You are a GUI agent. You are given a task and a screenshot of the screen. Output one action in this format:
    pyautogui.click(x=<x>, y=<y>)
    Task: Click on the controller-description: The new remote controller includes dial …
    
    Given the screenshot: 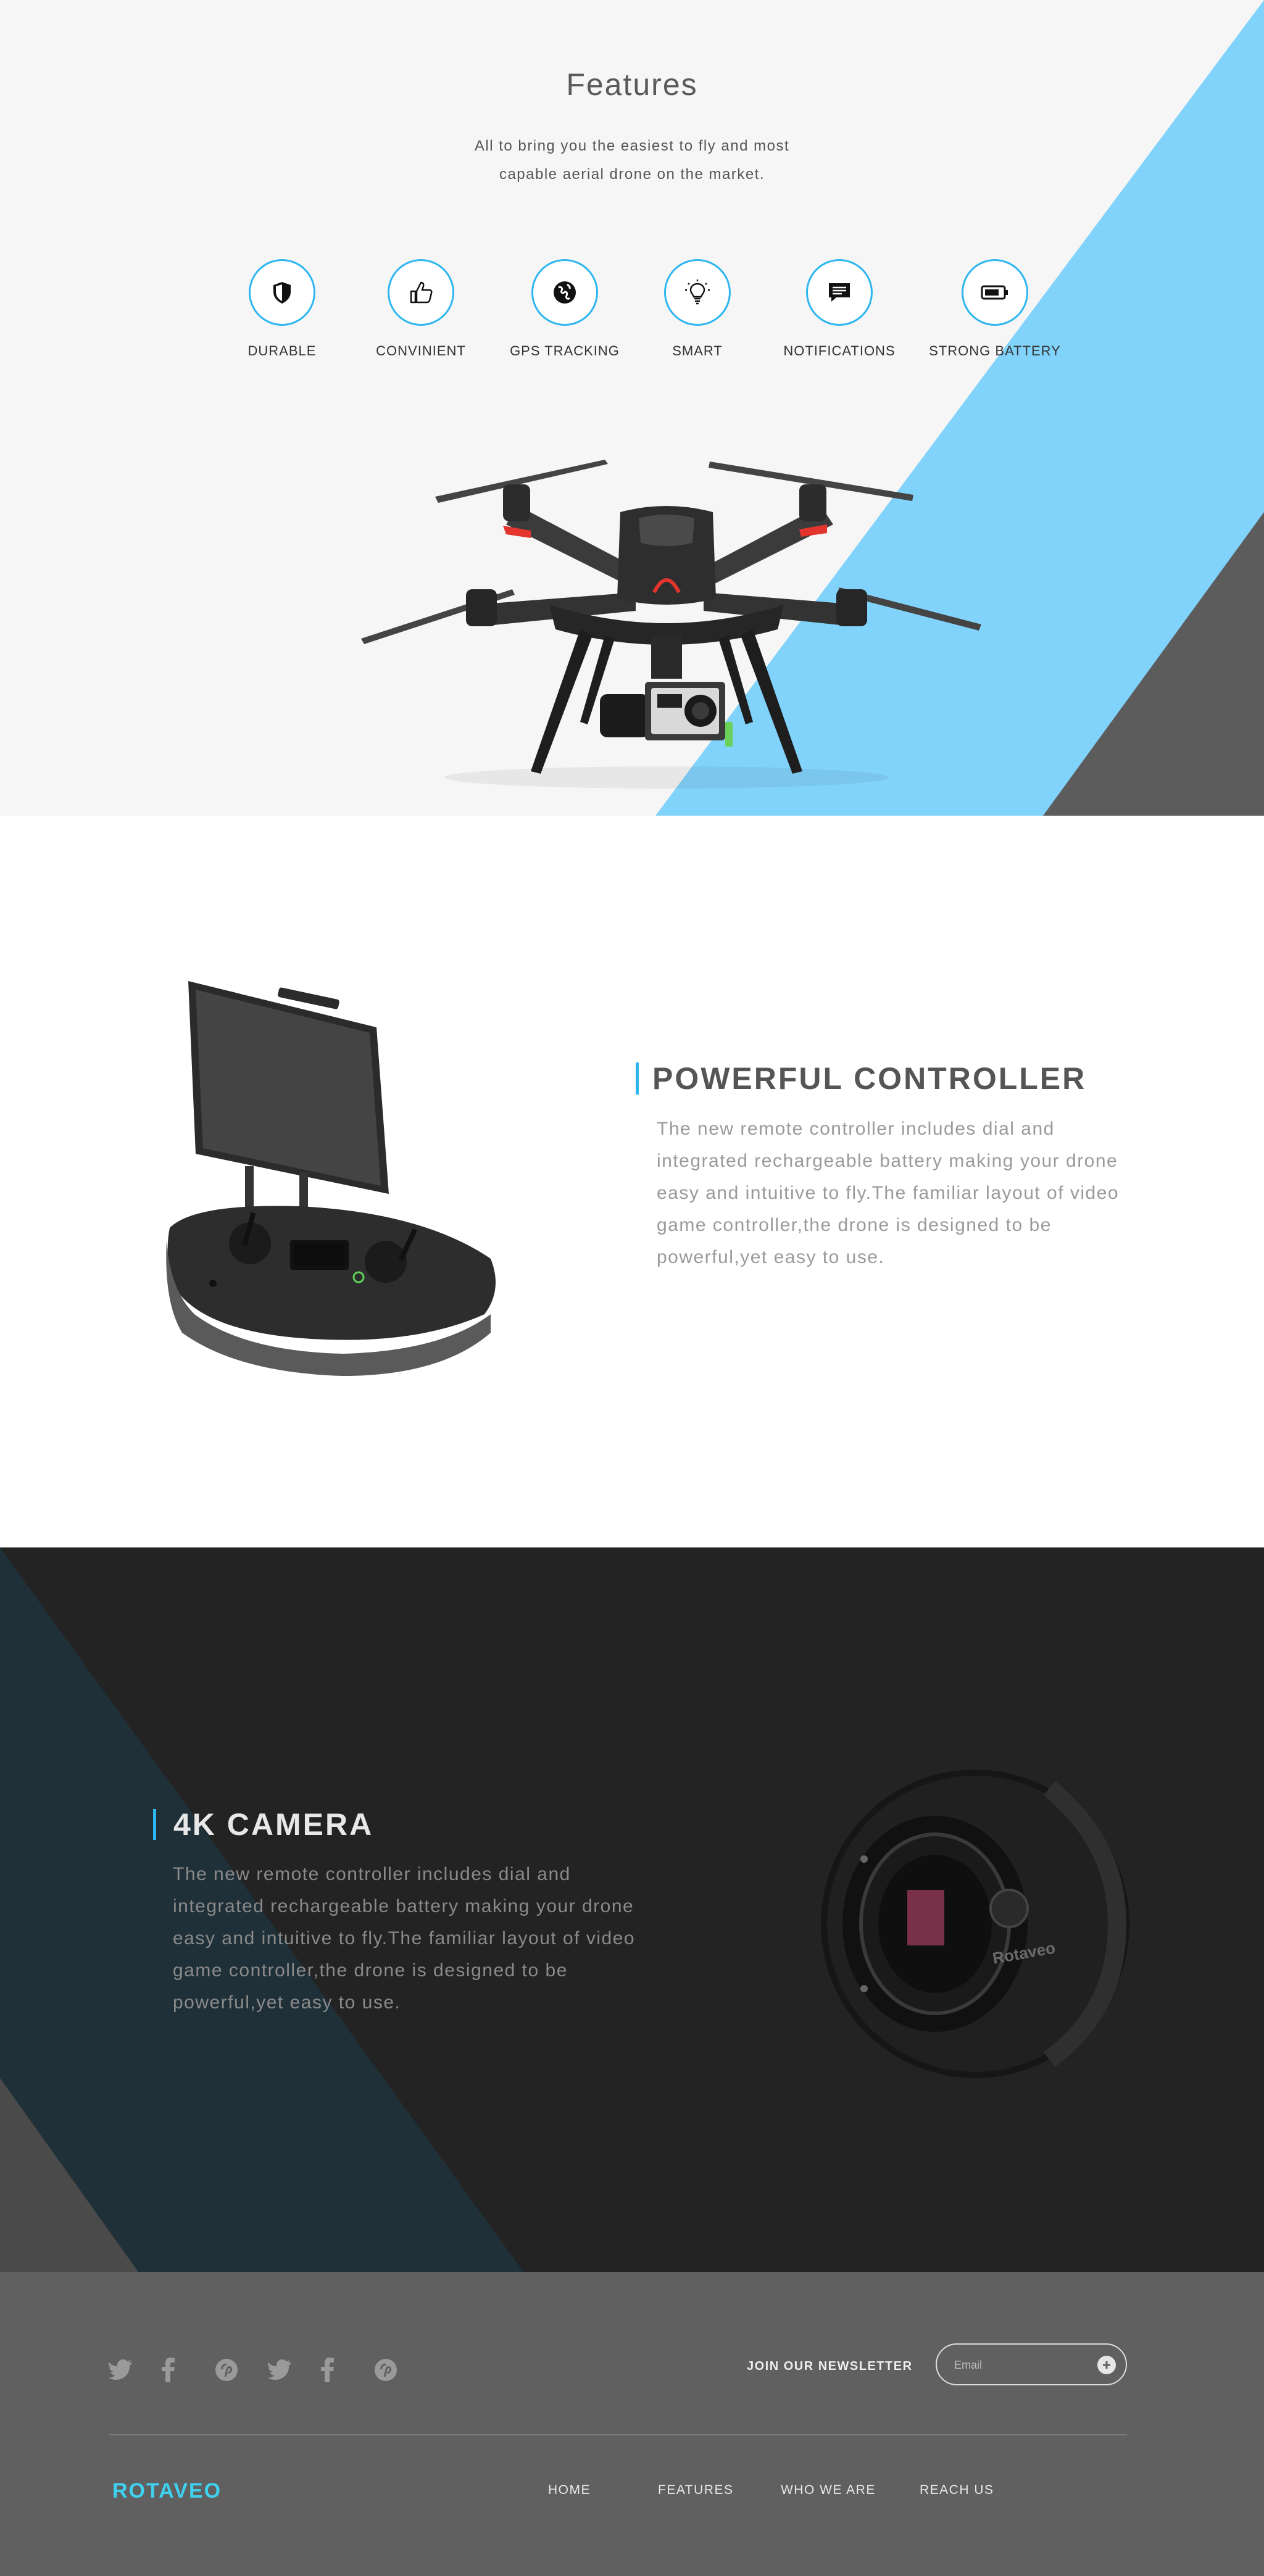 What is the action you would take?
    pyautogui.click(x=888, y=1193)
    